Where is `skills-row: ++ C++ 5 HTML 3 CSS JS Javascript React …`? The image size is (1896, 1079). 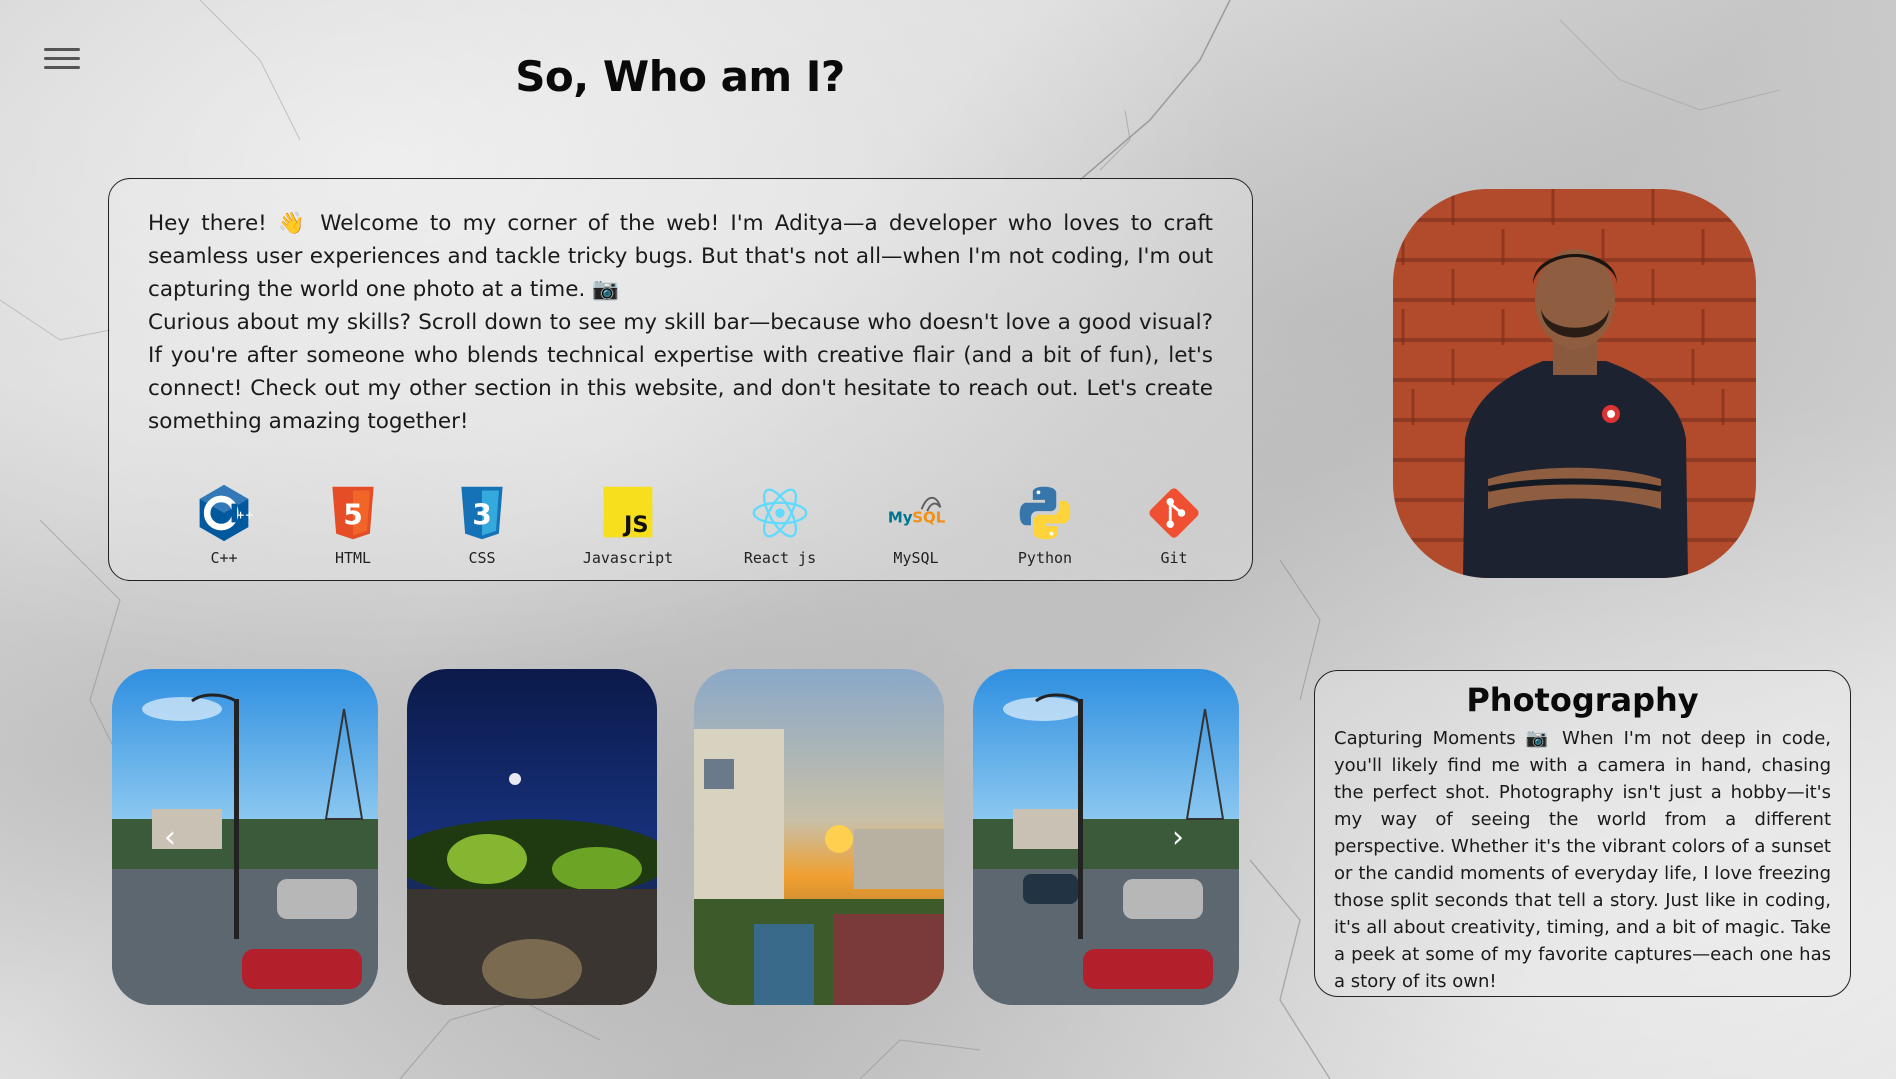 skills-row: ++ C++ 5 HTML 3 CSS JS Javascript React … is located at coordinates (680, 528).